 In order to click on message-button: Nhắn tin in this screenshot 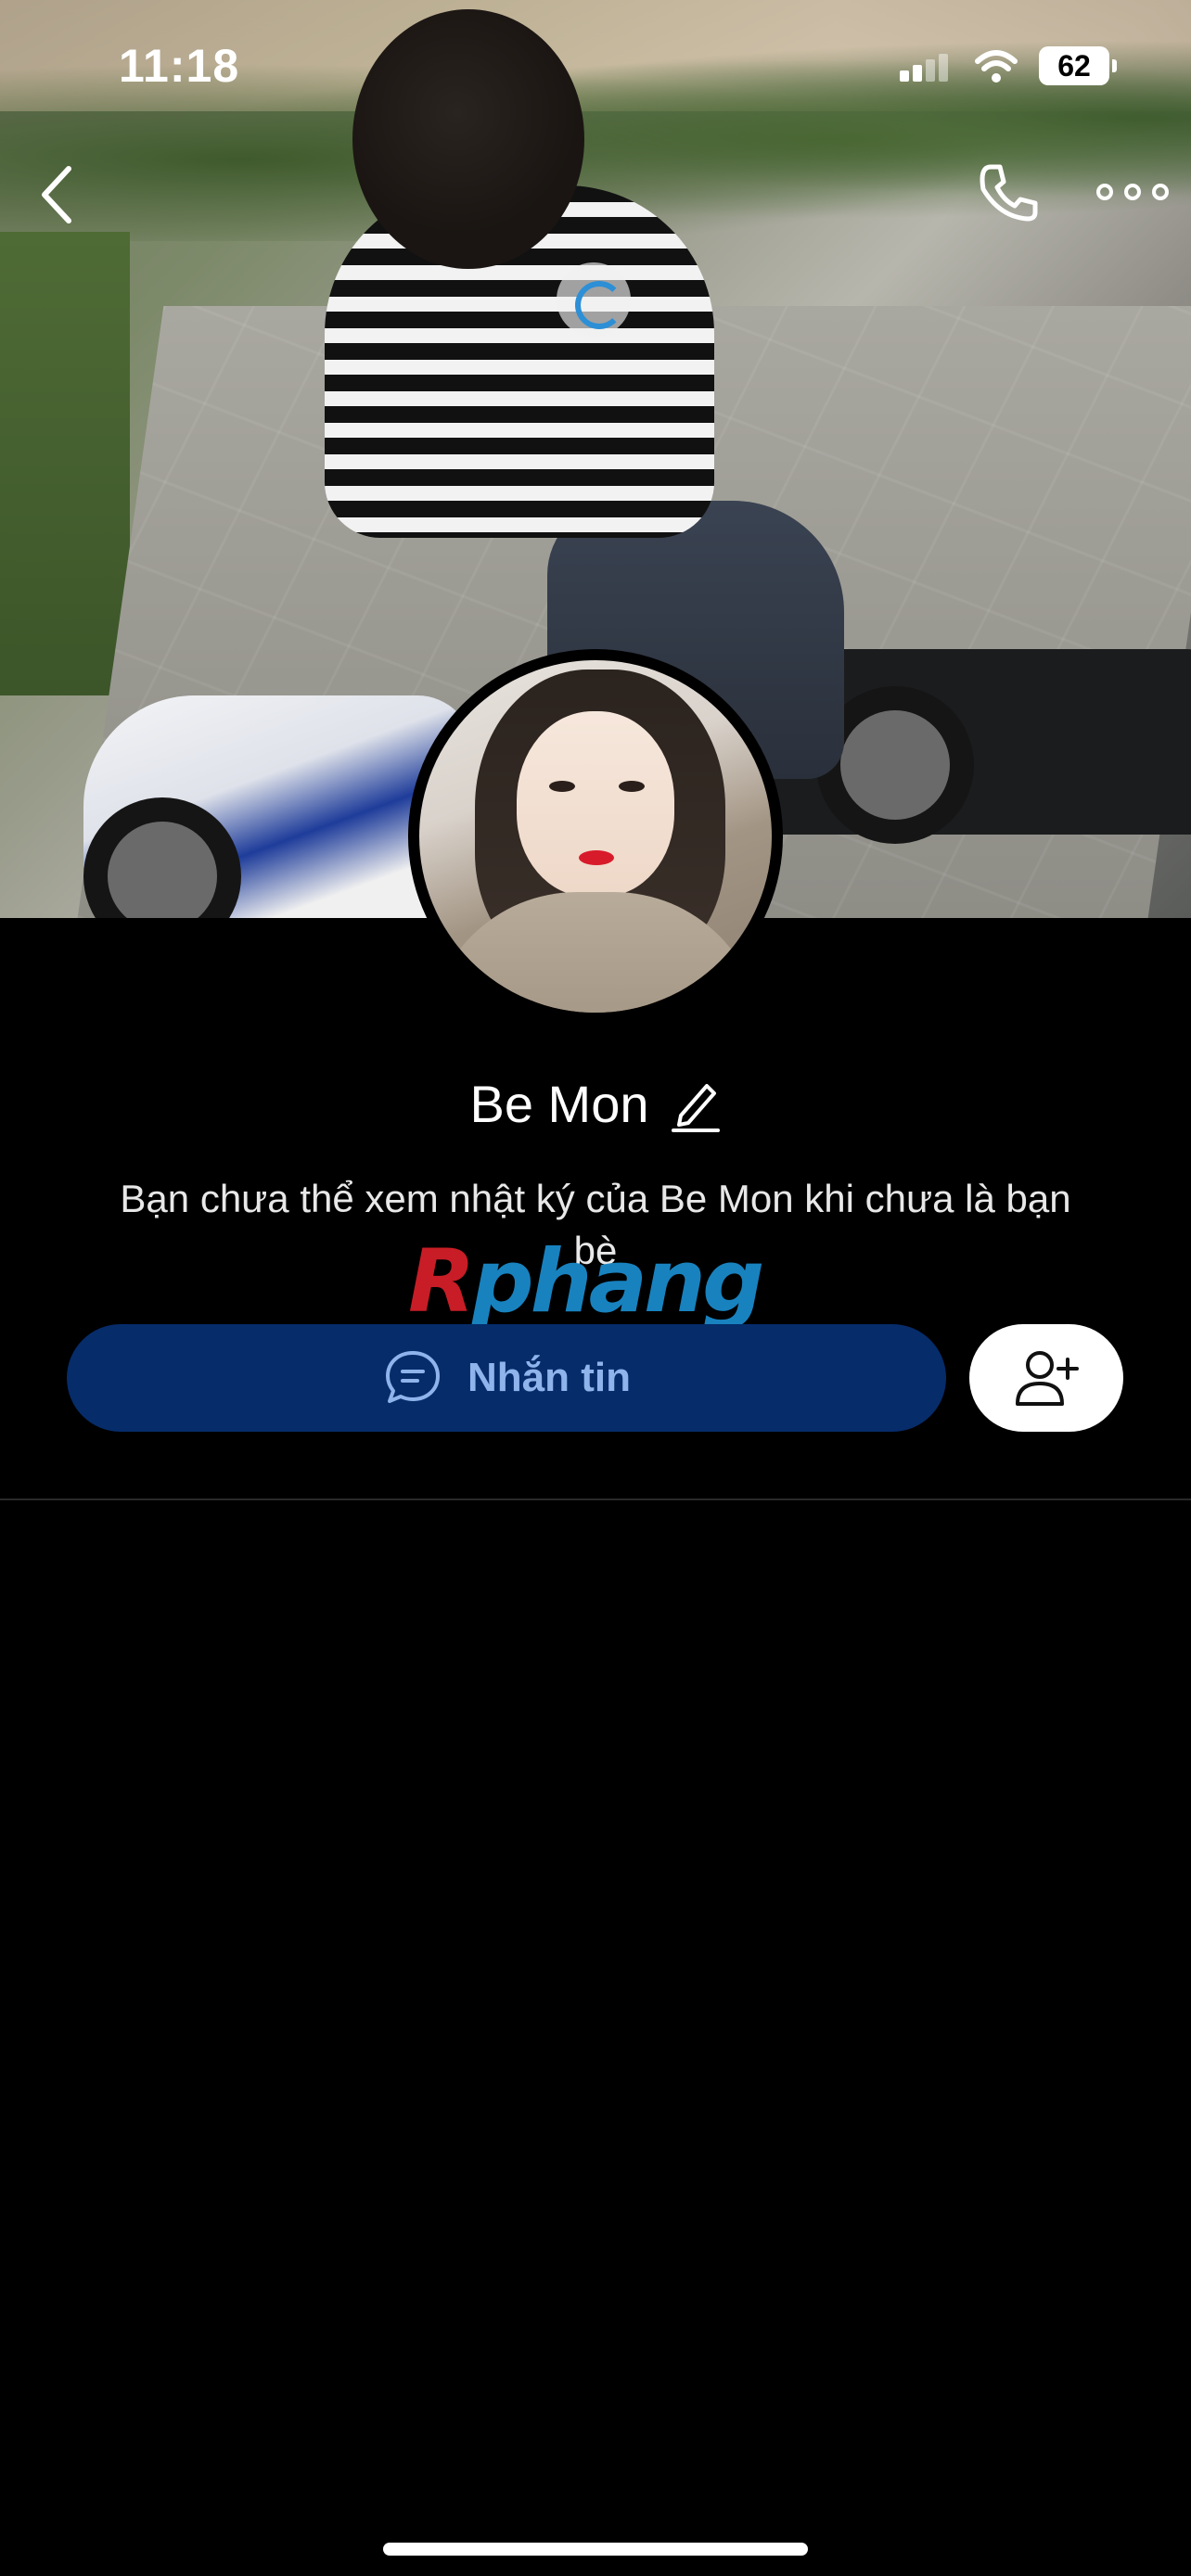, I will do `click(506, 1378)`.